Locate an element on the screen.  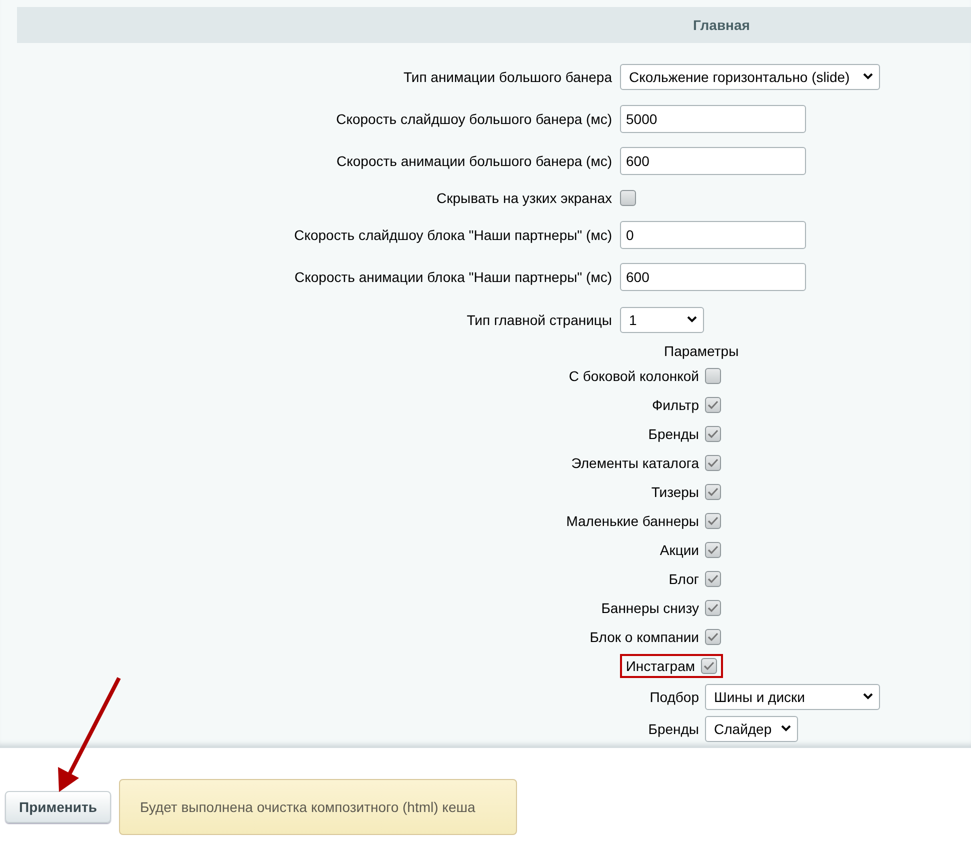
checkbox-label: Акции is located at coordinates (679, 550).